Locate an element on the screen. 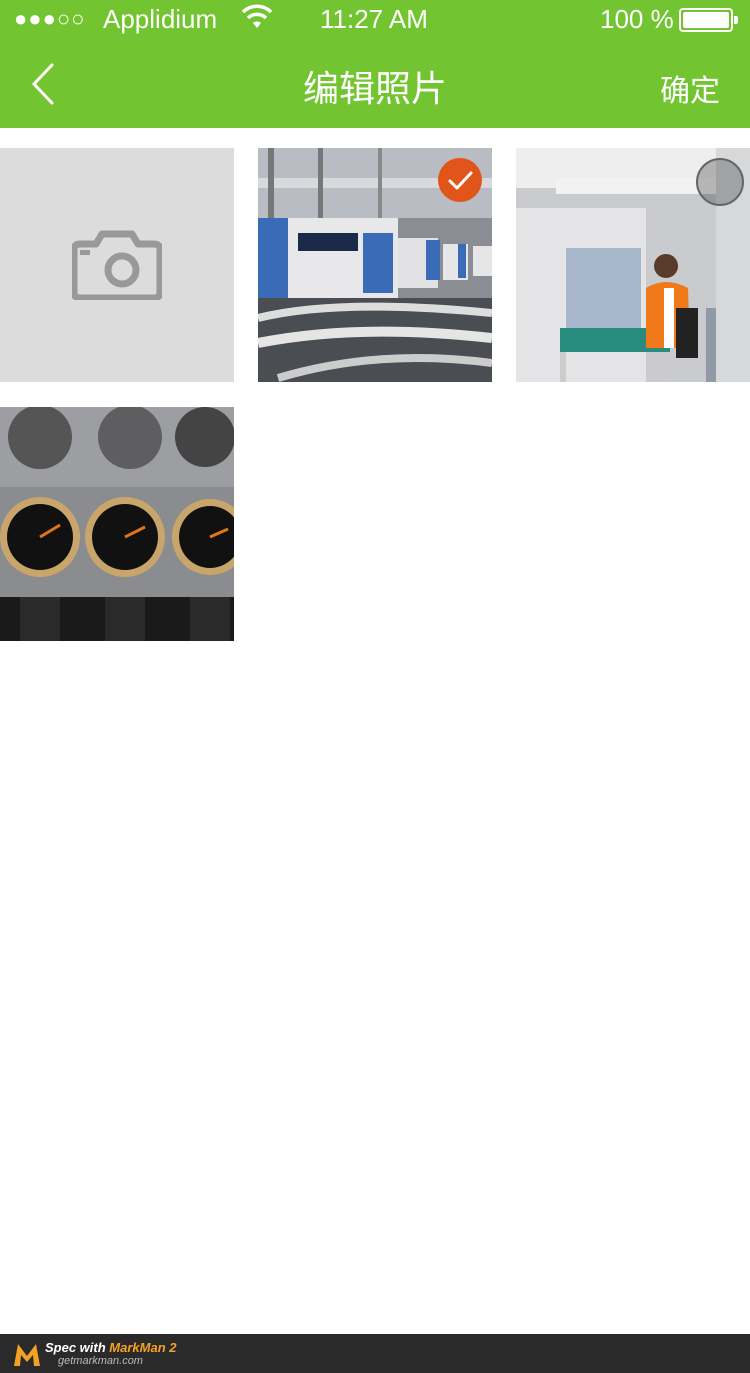  clock: 11:27 AM is located at coordinates (374, 19).